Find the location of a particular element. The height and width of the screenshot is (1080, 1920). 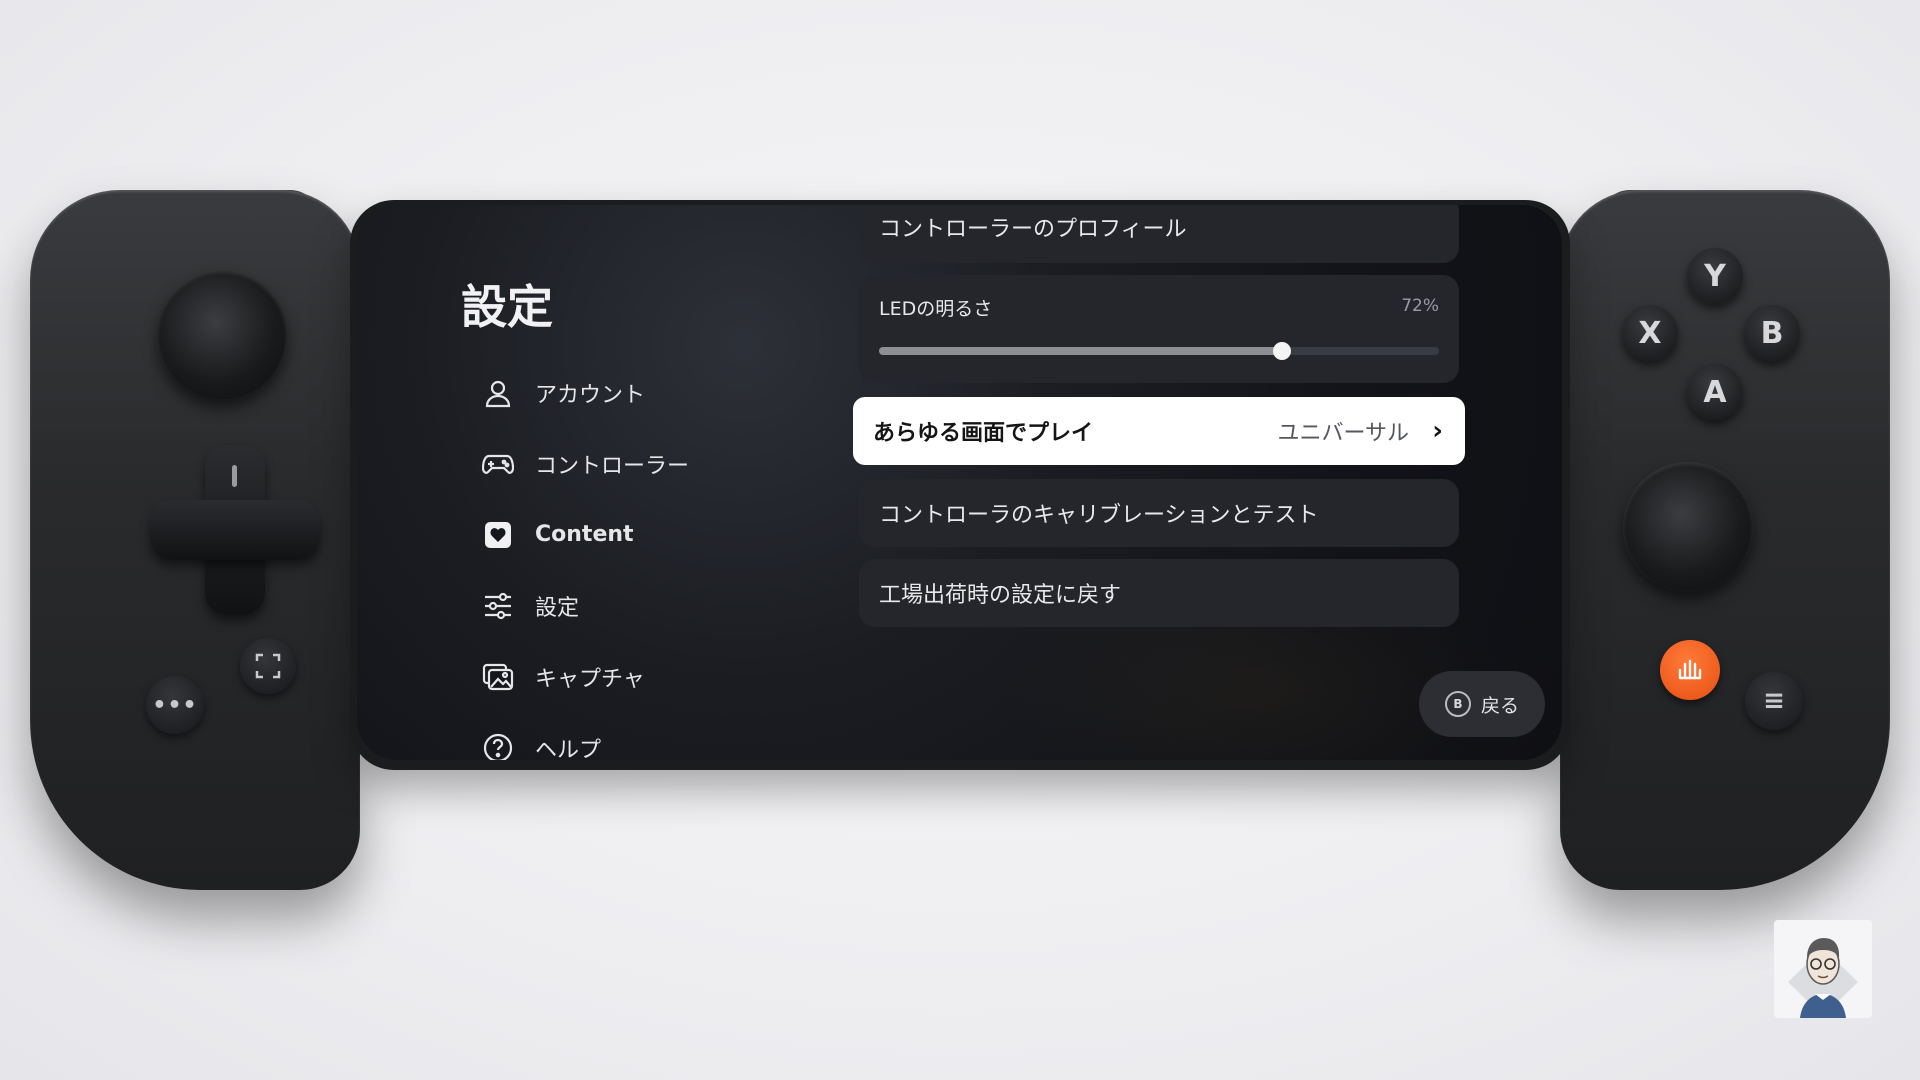

home-button is located at coordinates (1690, 670).